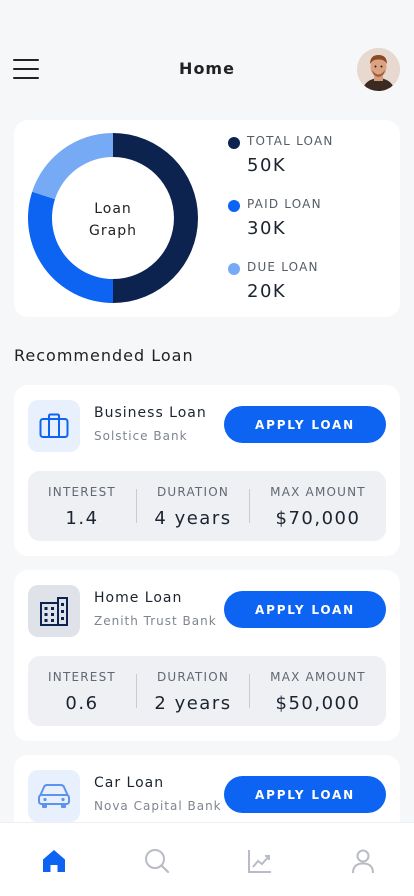 This screenshot has height=896, width=414. Describe the element at coordinates (104, 355) in the screenshot. I see `section-title: Recommended Loan` at that location.